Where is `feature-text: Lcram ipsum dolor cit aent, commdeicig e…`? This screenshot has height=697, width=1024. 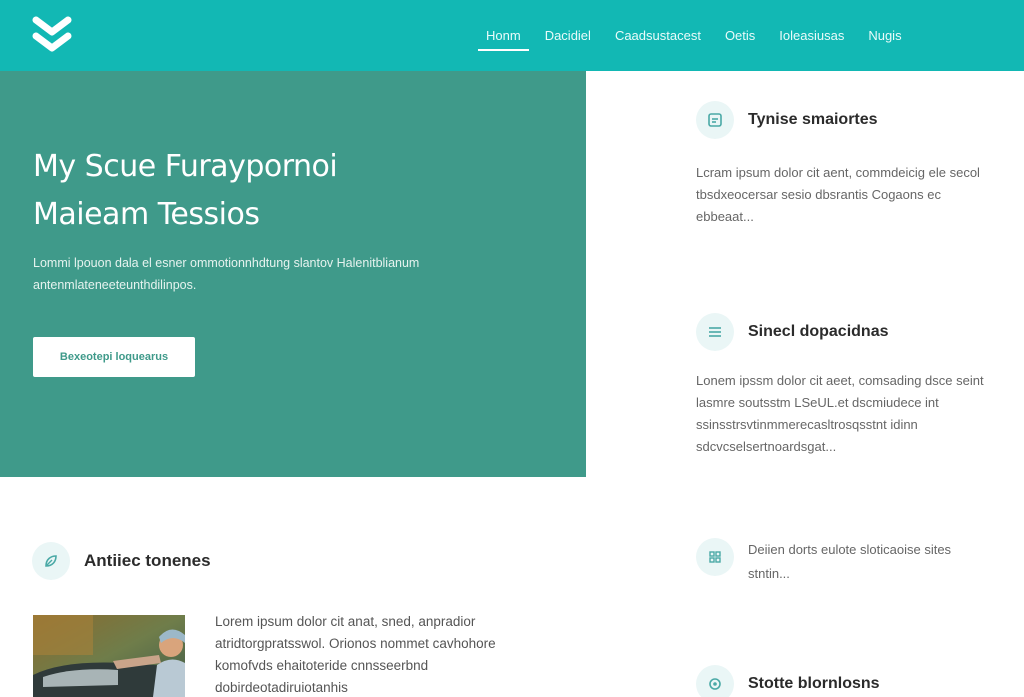
feature-text: Lcram ipsum dolor cit aent, commdeicig e… is located at coordinates (838, 194).